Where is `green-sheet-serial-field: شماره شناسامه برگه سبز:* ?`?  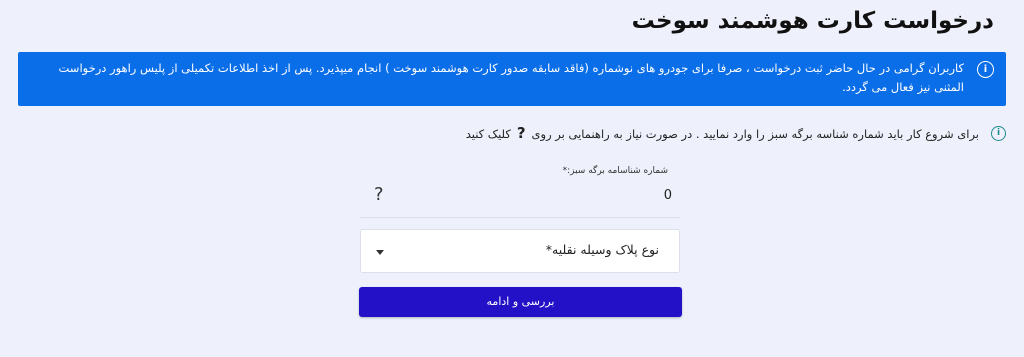
green-sheet-serial-field: شماره شناسامه برگه سبز:* ? is located at coordinates (520, 192).